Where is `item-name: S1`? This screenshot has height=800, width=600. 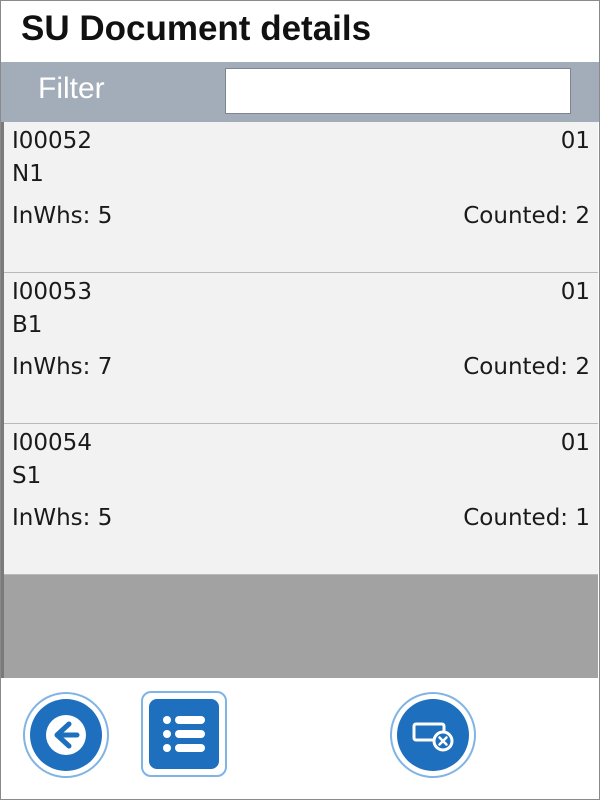
item-name: S1 is located at coordinates (27, 476).